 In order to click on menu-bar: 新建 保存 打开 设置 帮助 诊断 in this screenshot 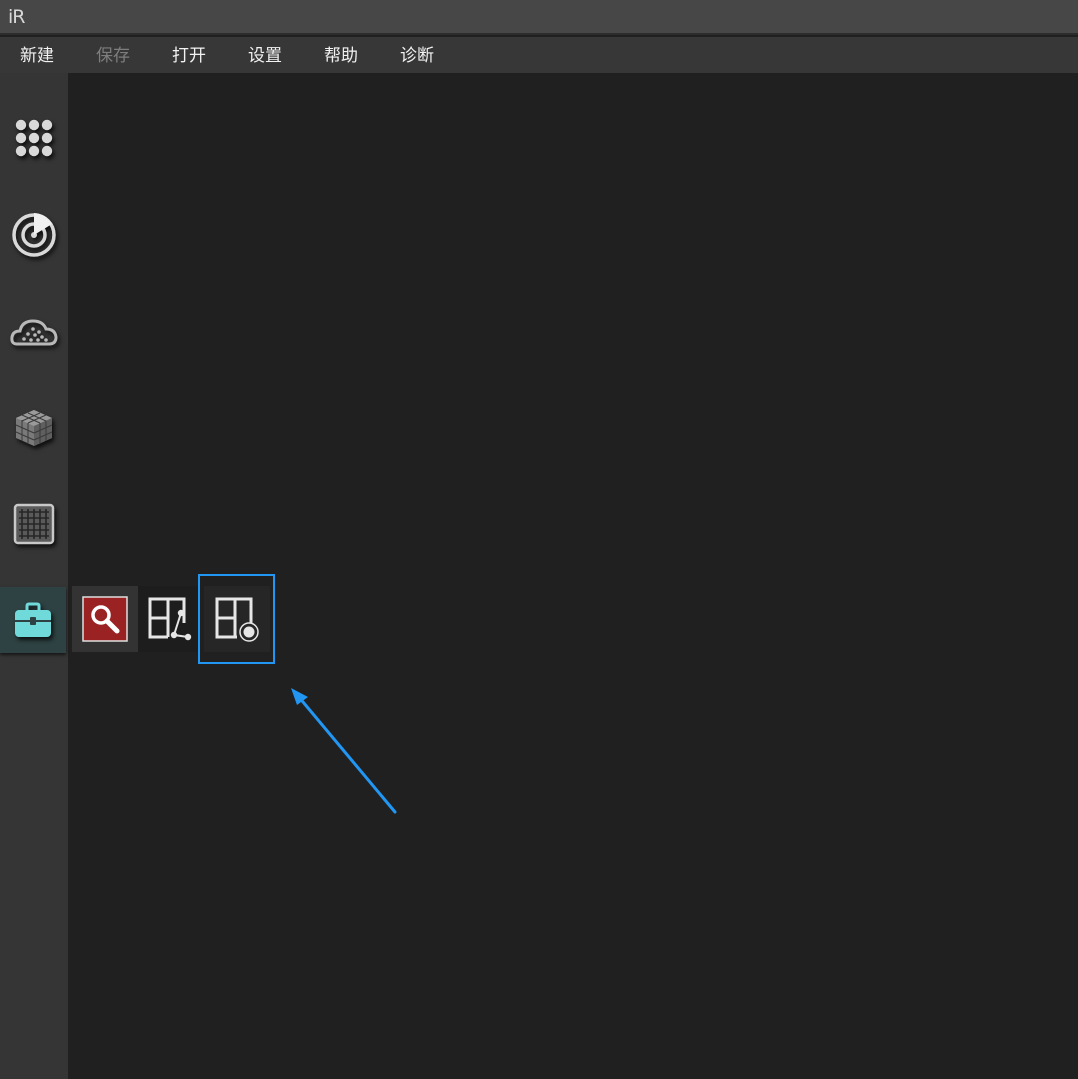, I will do `click(539, 55)`.